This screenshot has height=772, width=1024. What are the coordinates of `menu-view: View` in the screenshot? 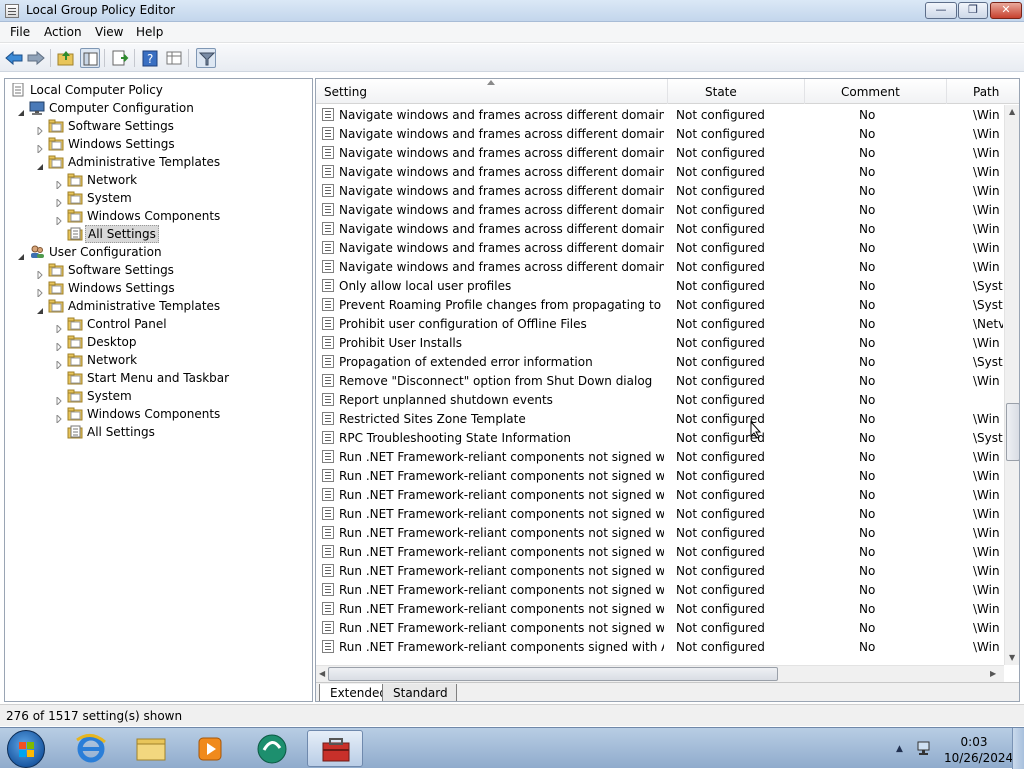 It's located at (109, 32).